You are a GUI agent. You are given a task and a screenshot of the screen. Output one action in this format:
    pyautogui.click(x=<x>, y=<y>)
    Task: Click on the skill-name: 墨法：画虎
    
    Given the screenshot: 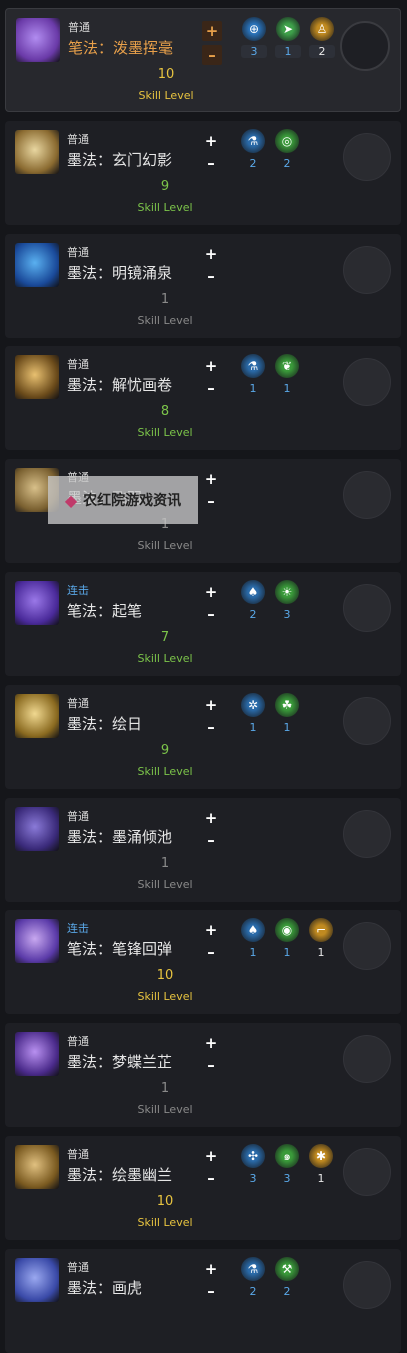 What is the action you would take?
    pyautogui.click(x=105, y=1287)
    